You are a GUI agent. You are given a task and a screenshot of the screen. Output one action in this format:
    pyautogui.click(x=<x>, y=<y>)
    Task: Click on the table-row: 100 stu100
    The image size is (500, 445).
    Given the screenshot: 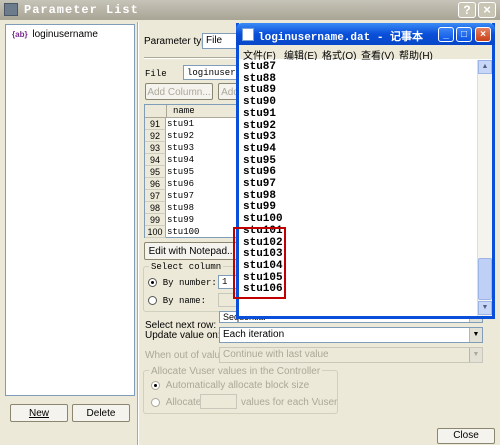 What is the action you would take?
    pyautogui.click(x=190, y=232)
    